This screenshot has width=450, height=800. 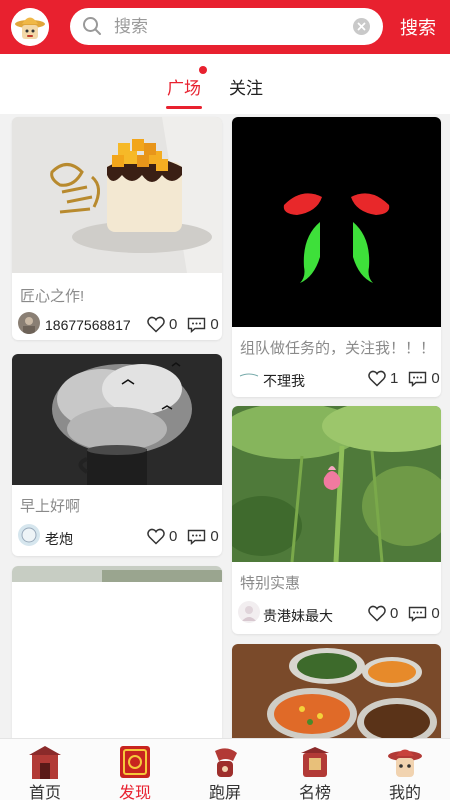 What do you see at coordinates (135, 762) in the screenshot?
I see `discover-icon` at bounding box center [135, 762].